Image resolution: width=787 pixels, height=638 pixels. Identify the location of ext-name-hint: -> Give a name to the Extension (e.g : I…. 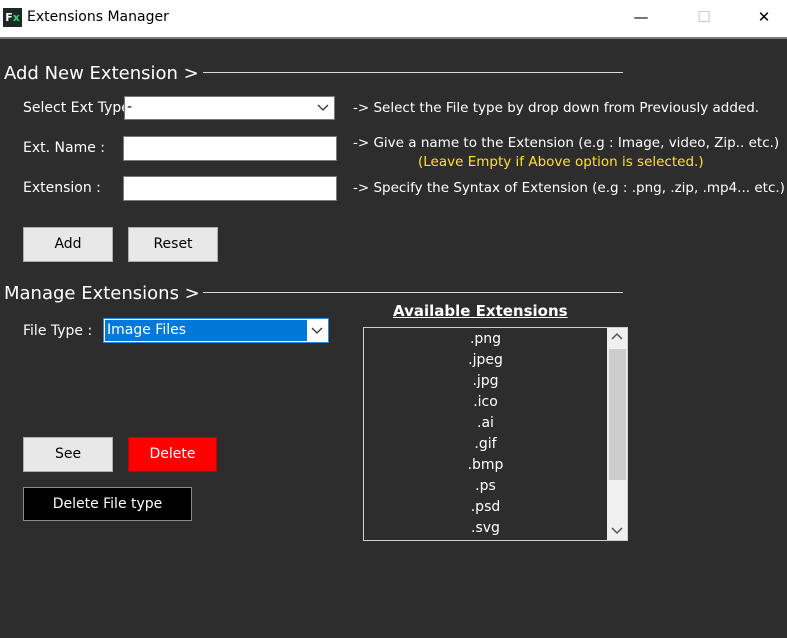
(566, 143).